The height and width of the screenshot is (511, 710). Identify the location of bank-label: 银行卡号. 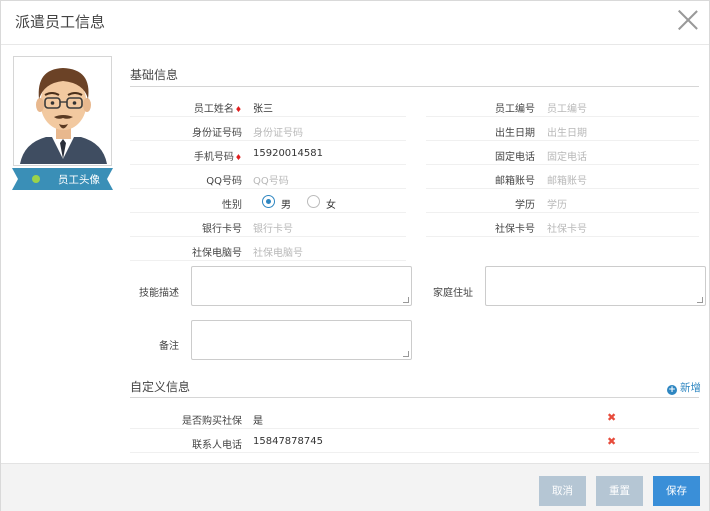
(222, 229).